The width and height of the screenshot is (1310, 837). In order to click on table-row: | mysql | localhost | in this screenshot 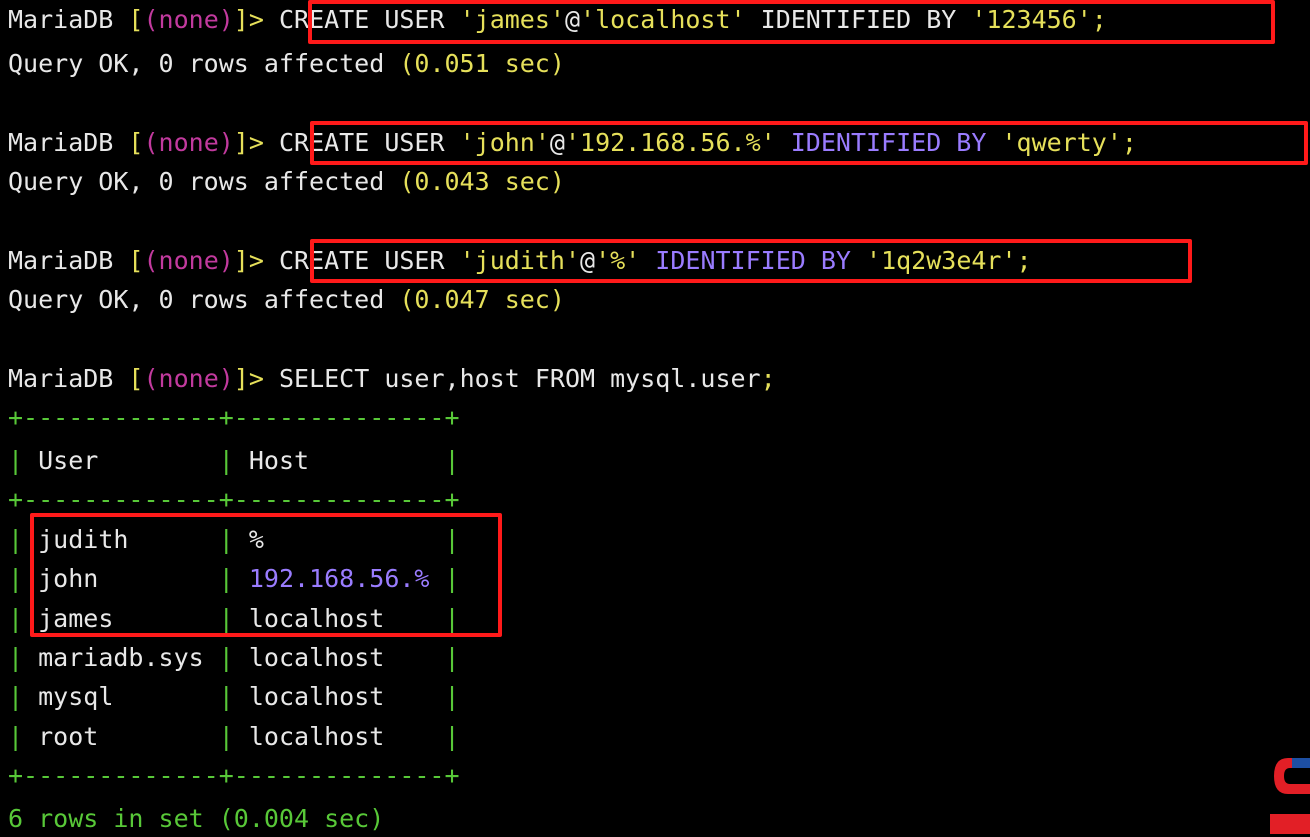, I will do `click(234, 696)`.